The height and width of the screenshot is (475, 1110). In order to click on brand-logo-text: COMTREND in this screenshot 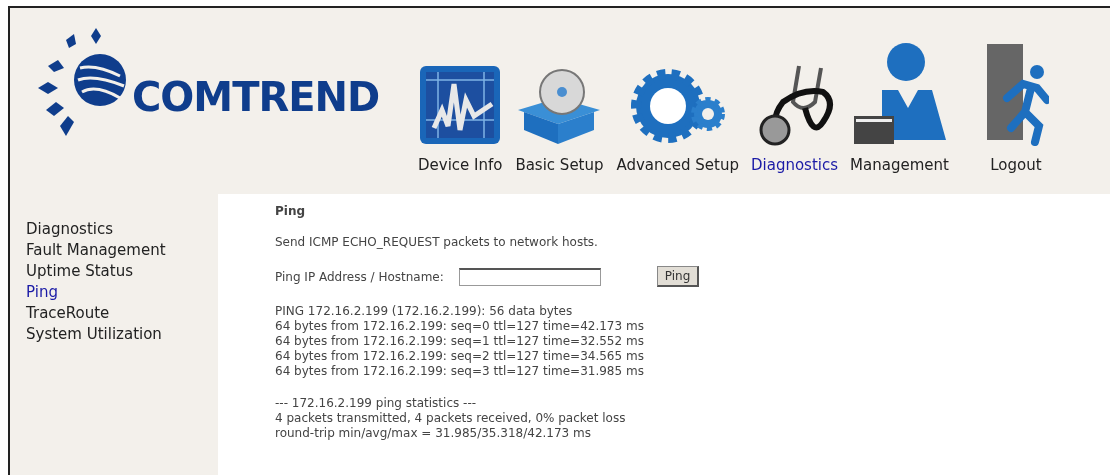, I will do `click(256, 97)`.